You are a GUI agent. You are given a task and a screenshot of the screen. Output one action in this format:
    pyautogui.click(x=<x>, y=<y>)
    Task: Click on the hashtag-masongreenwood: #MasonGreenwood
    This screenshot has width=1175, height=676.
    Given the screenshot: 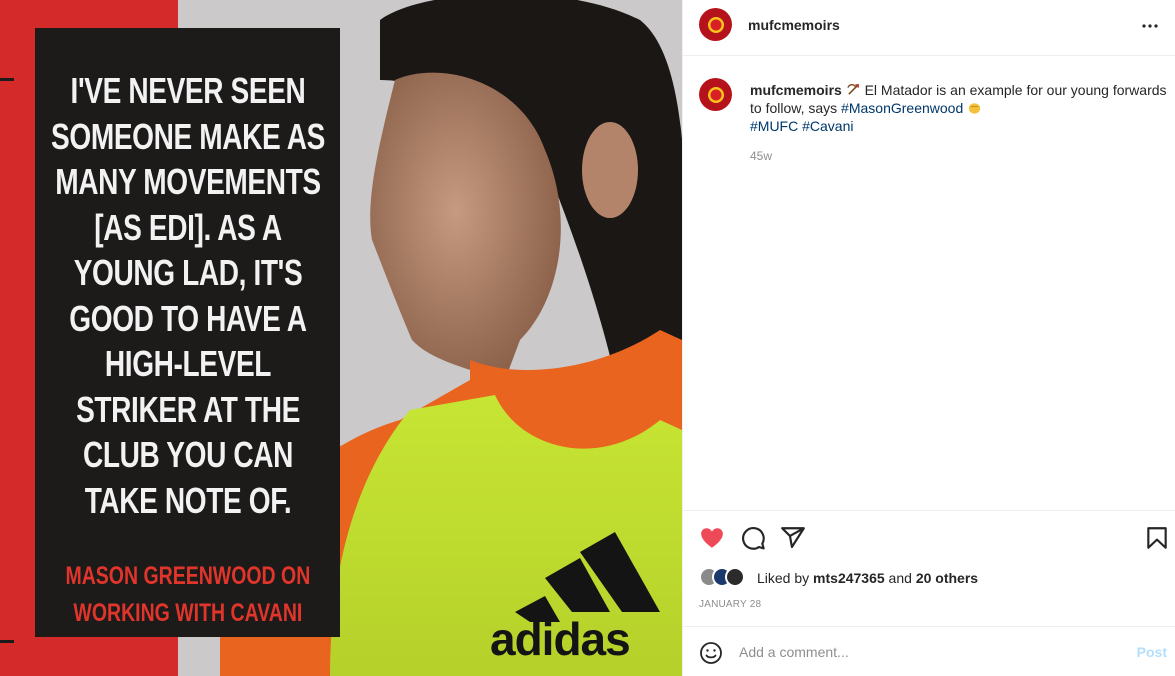 What is the action you would take?
    pyautogui.click(x=902, y=108)
    